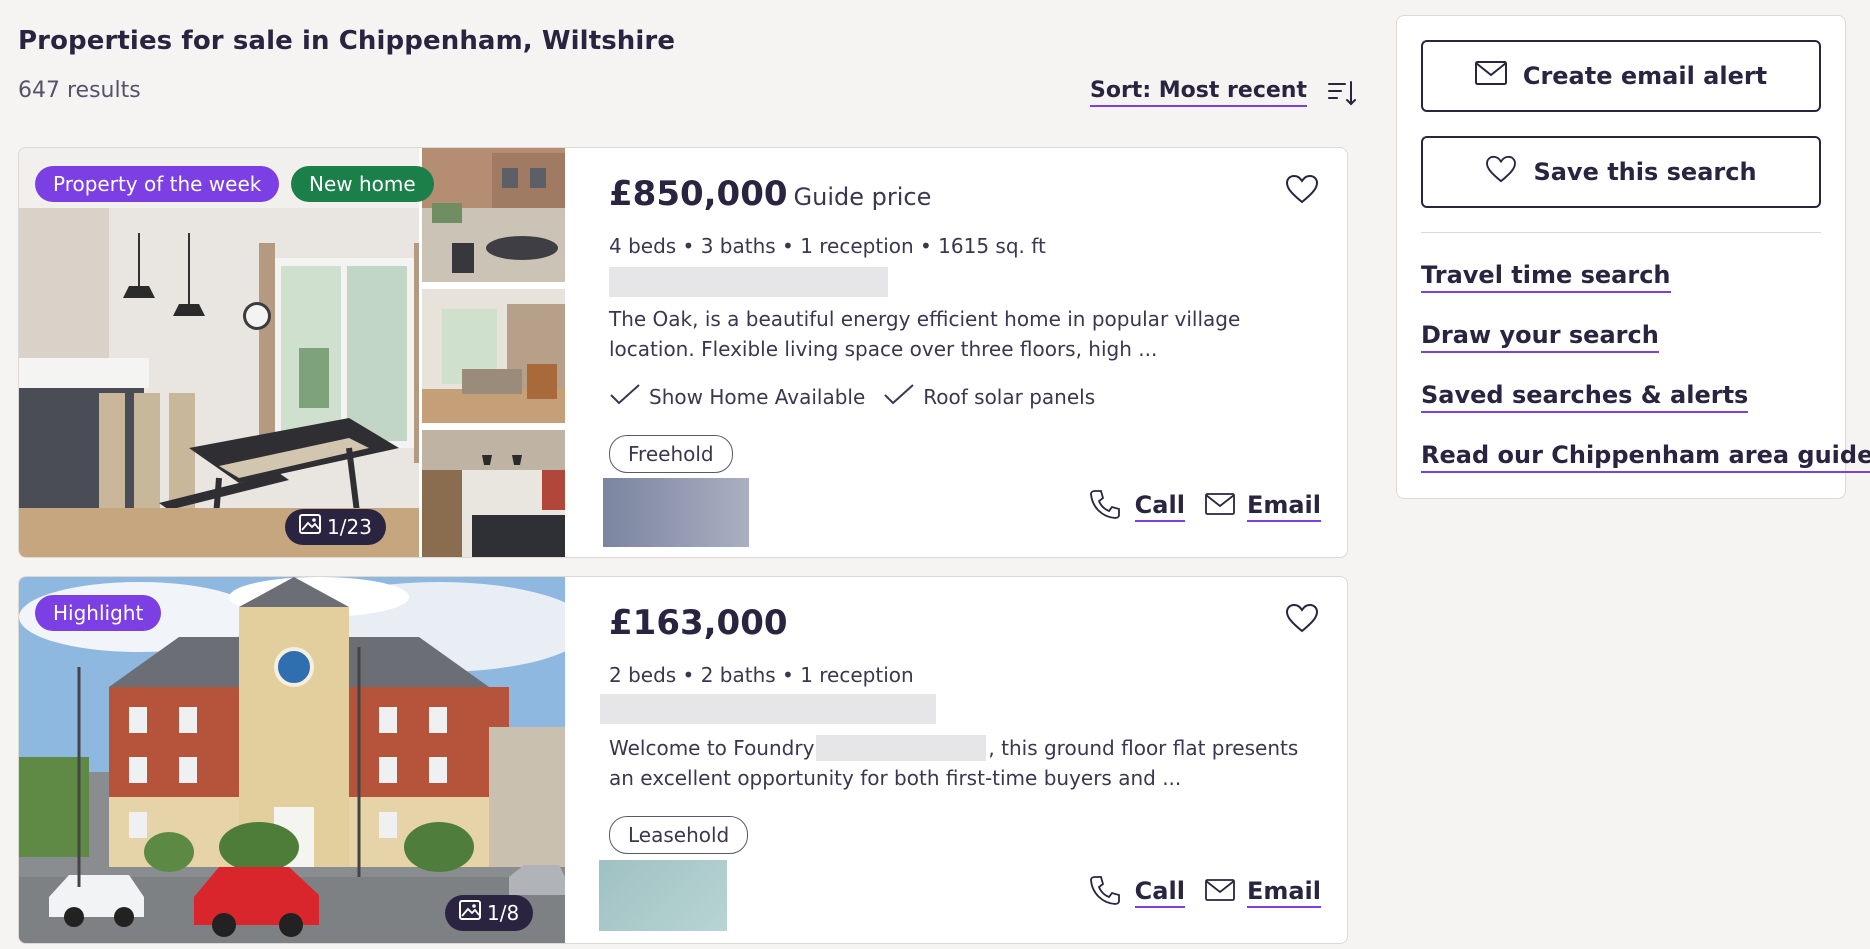 This screenshot has height=949, width=1870. What do you see at coordinates (1009, 396) in the screenshot?
I see `feature-label: Roof solar panels` at bounding box center [1009, 396].